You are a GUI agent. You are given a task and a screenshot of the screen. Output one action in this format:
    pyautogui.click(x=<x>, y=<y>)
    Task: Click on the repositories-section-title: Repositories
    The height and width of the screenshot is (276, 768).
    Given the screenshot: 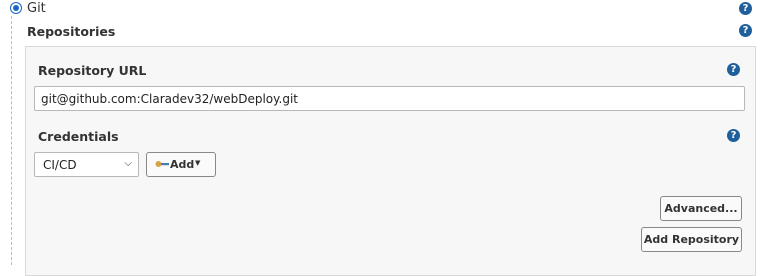 What is the action you would take?
    pyautogui.click(x=71, y=31)
    